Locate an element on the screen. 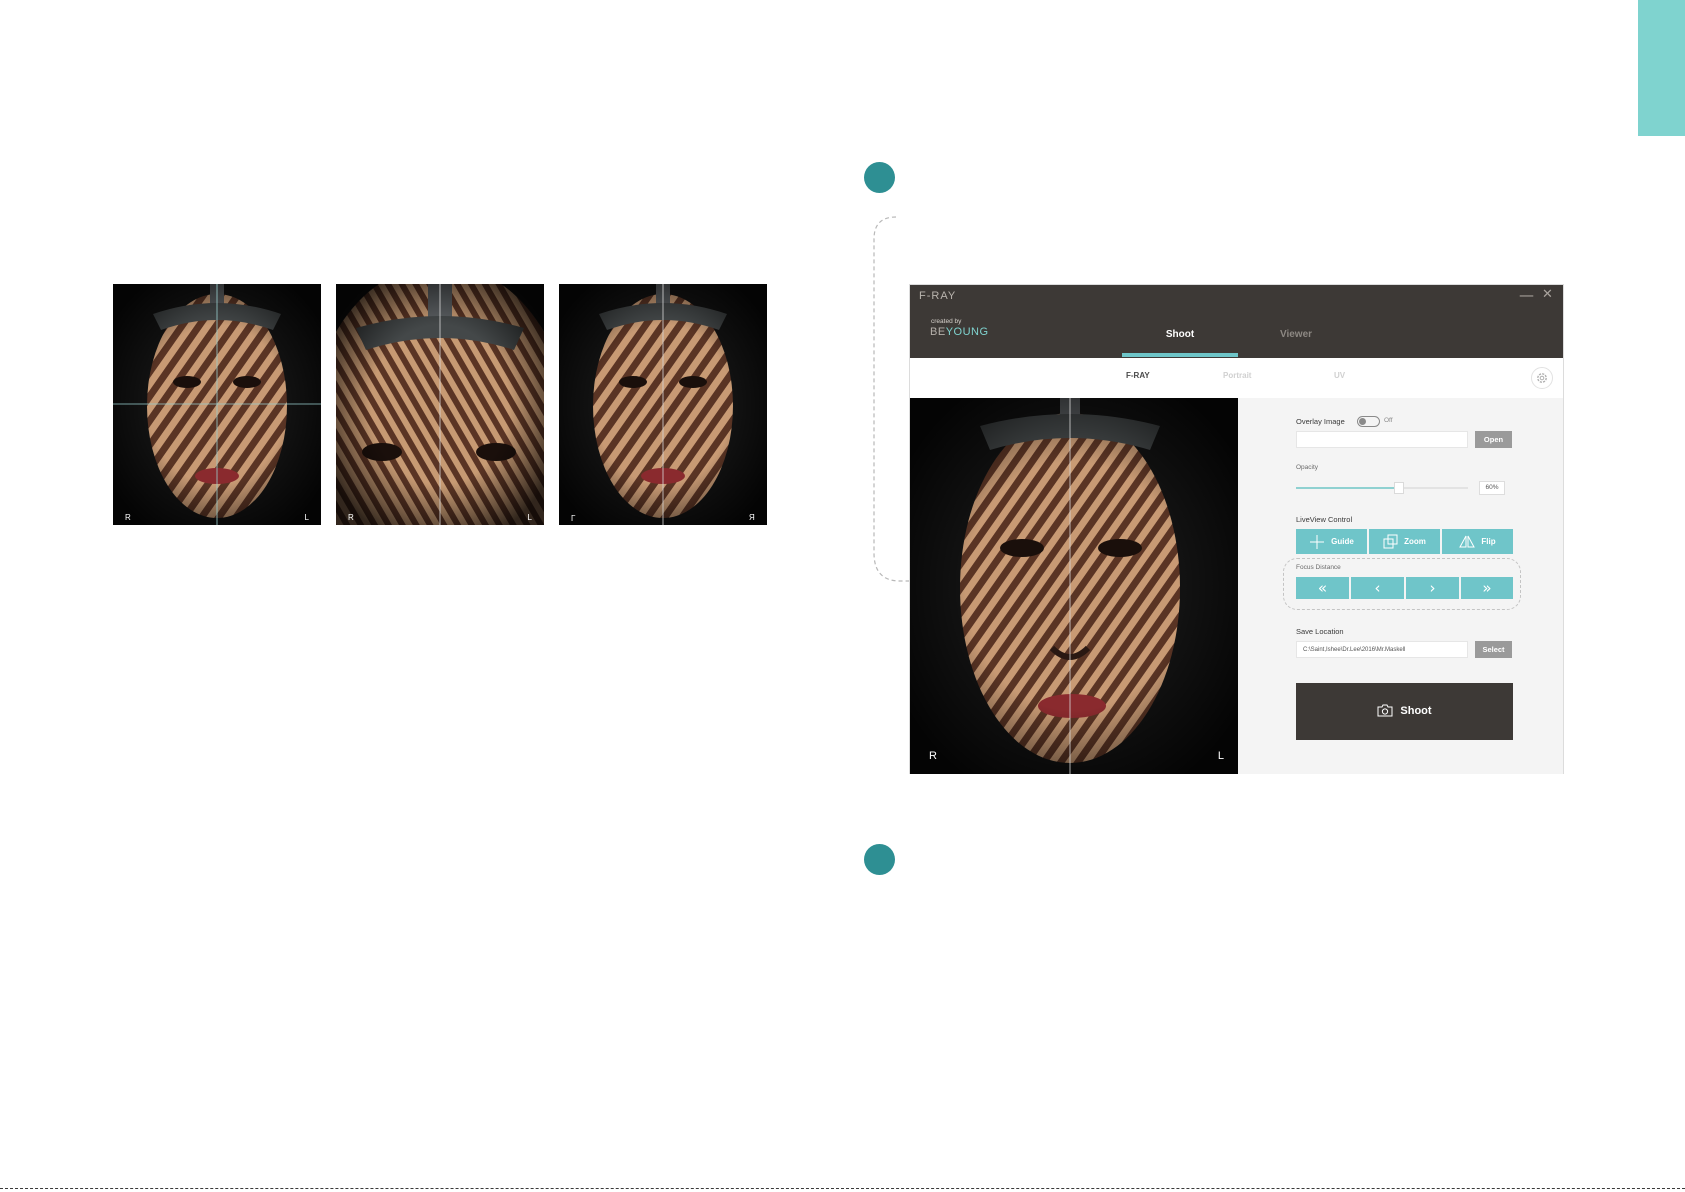 This screenshot has height=1192, width=1685. thumb-right-label: R is located at coordinates (752, 517).